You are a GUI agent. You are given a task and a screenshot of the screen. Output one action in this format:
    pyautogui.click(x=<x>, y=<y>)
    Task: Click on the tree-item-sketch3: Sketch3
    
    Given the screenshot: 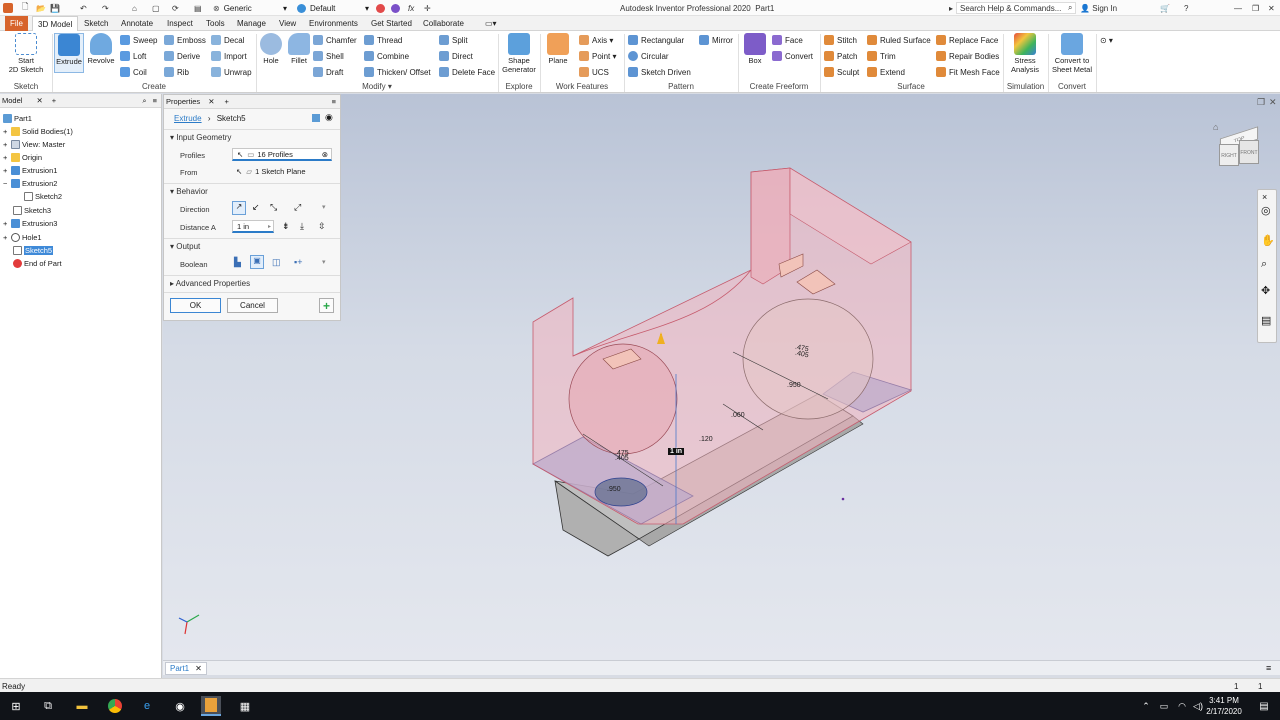 What is the action you would take?
    pyautogui.click(x=32, y=210)
    